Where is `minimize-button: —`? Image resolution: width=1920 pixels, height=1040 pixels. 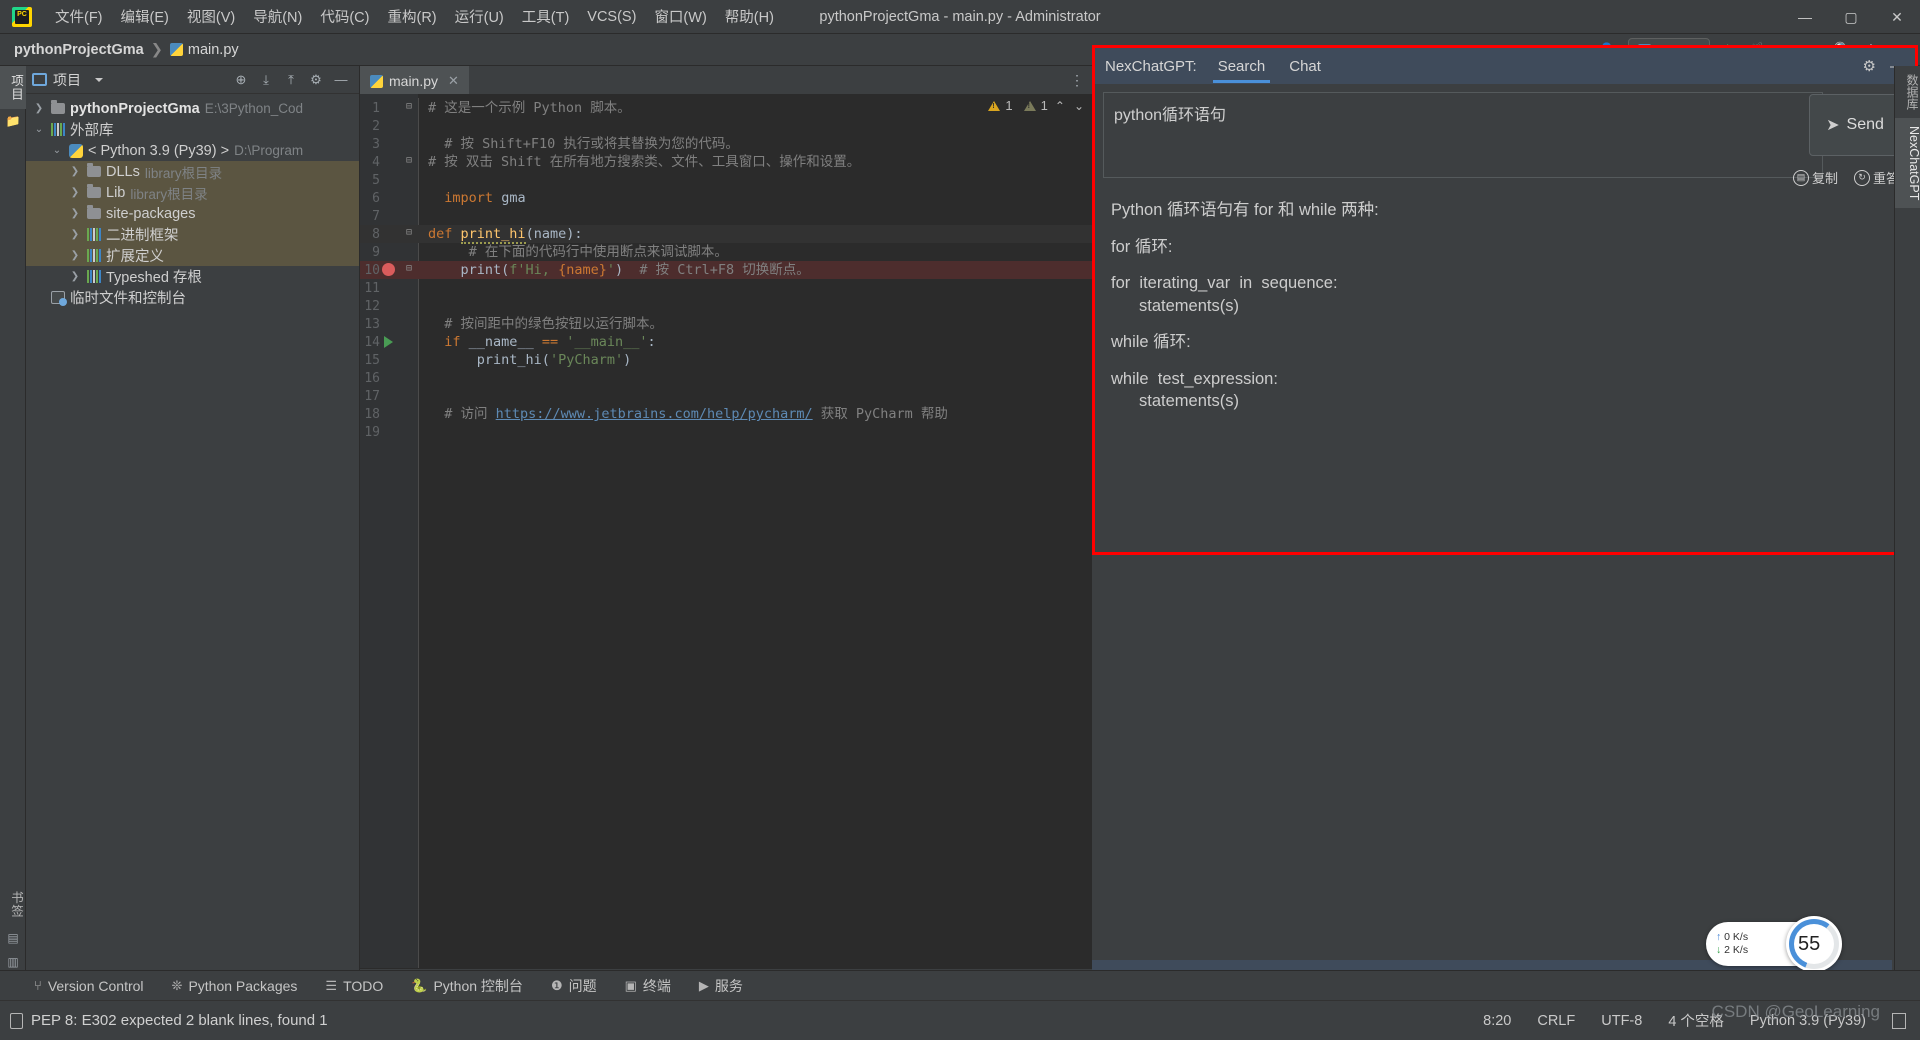 minimize-button: — is located at coordinates (1805, 17).